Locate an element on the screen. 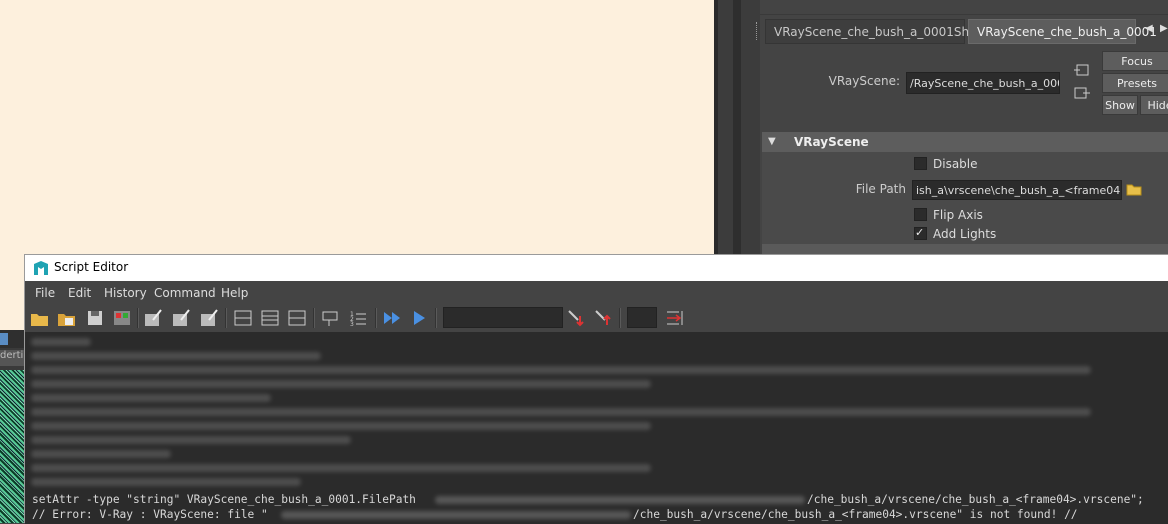 Image resolution: width=1168 pixels, height=524 pixels. goto-line-icon is located at coordinates (675, 318).